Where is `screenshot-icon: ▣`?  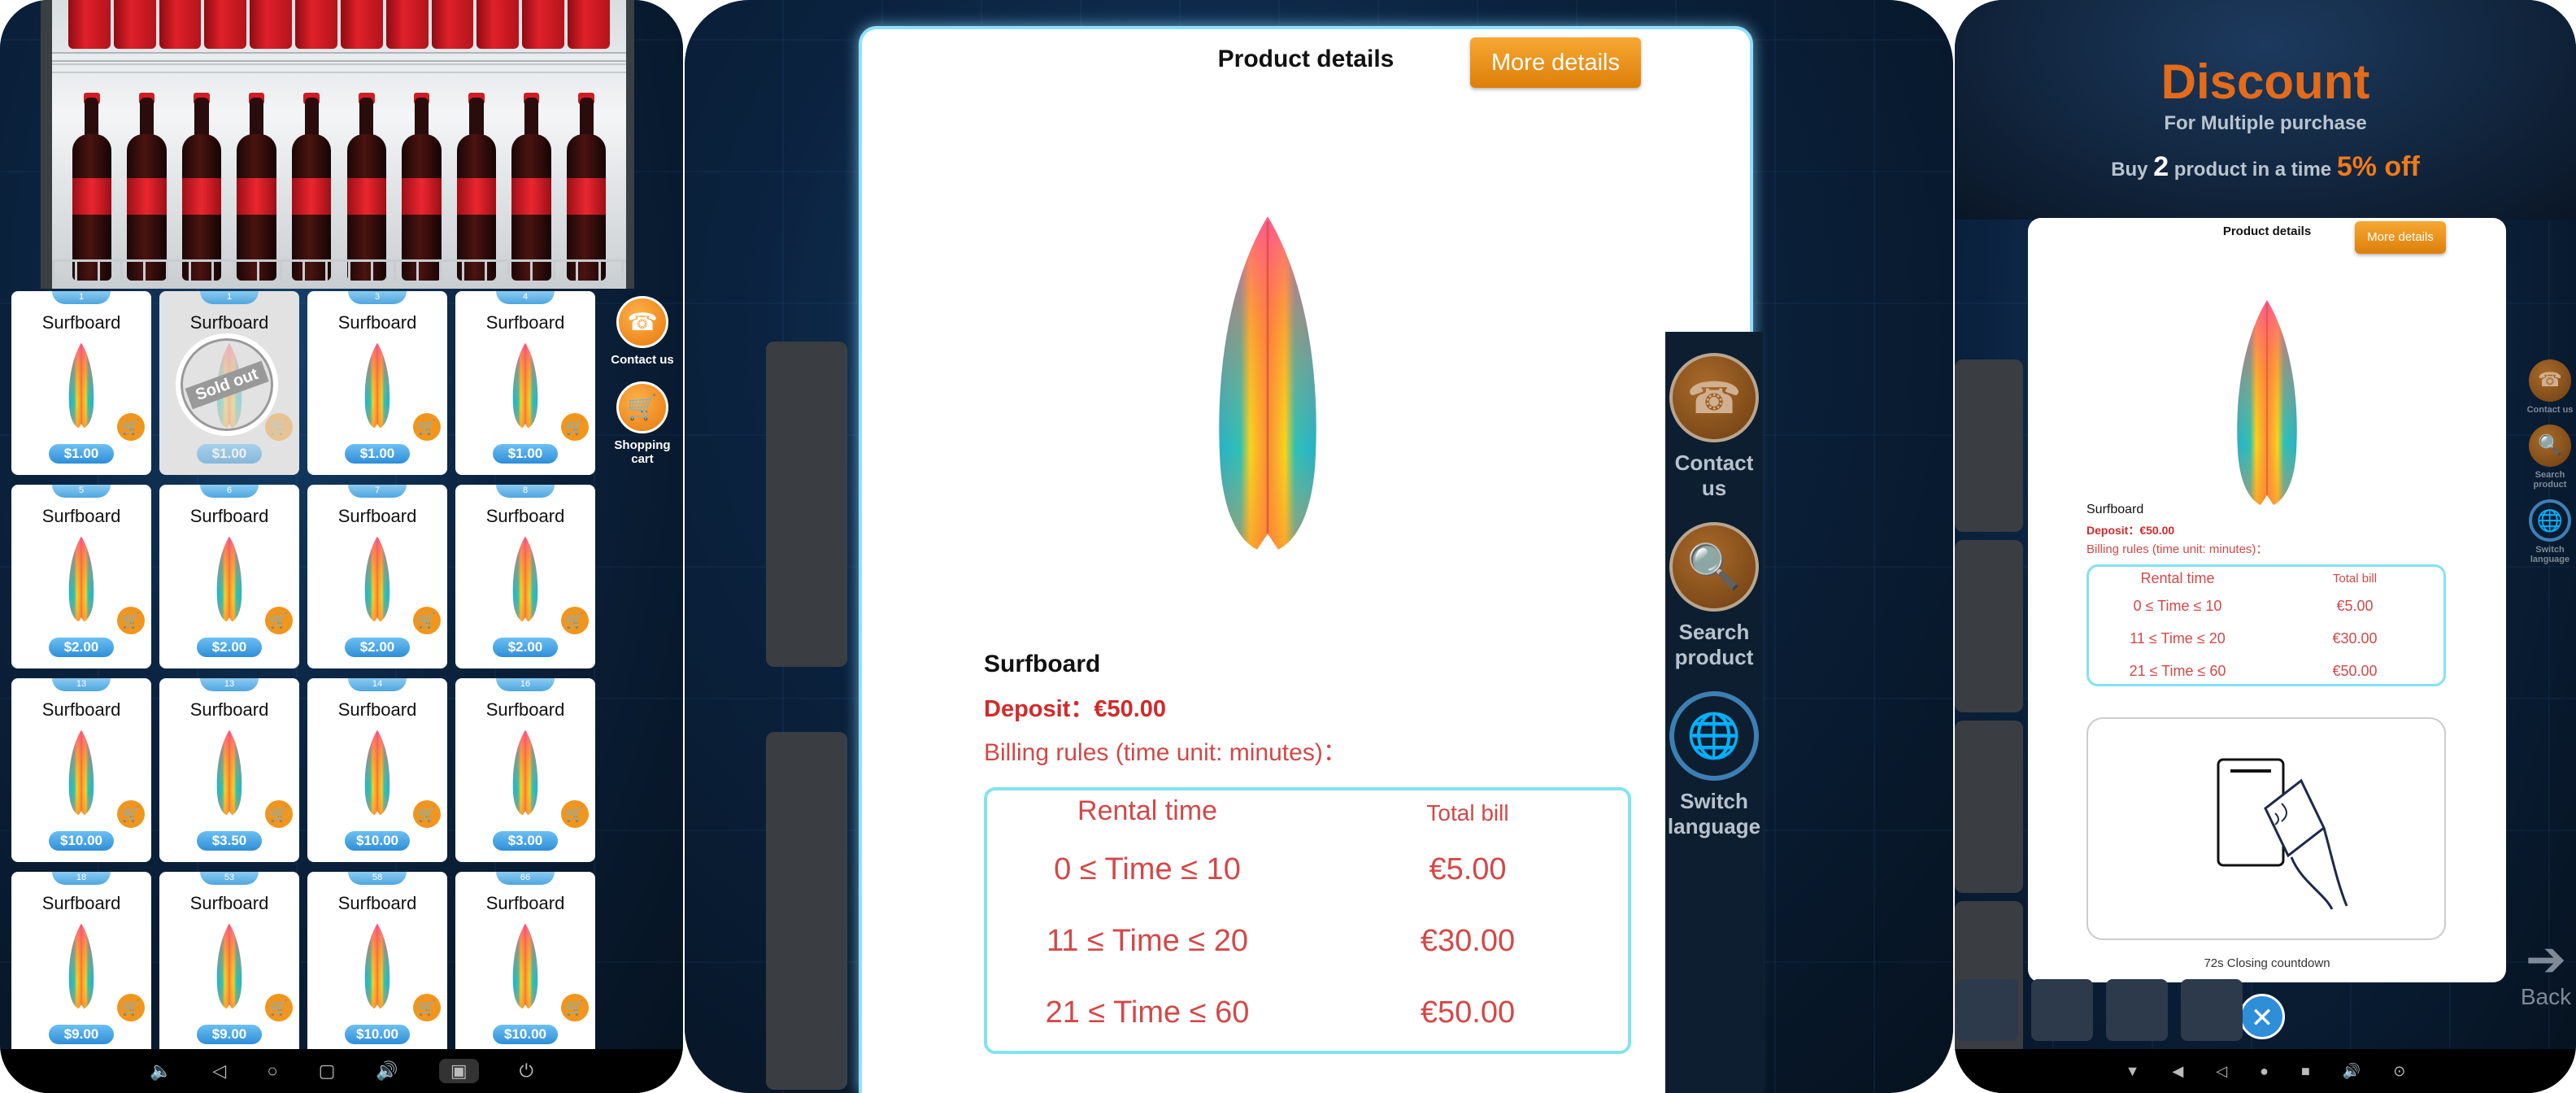
screenshot-icon: ▣ is located at coordinates (459, 1071).